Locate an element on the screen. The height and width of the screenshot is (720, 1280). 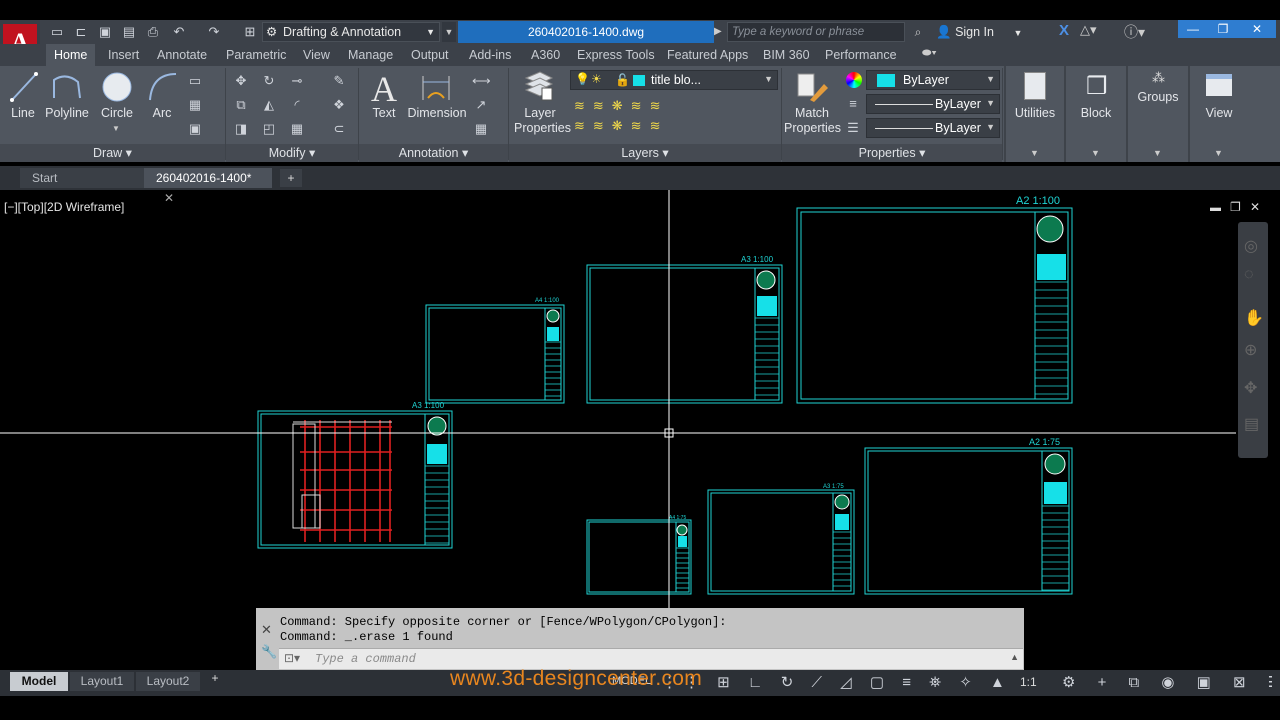
linear-dimension-icon: ⟷ is located at coordinates (481, 81).